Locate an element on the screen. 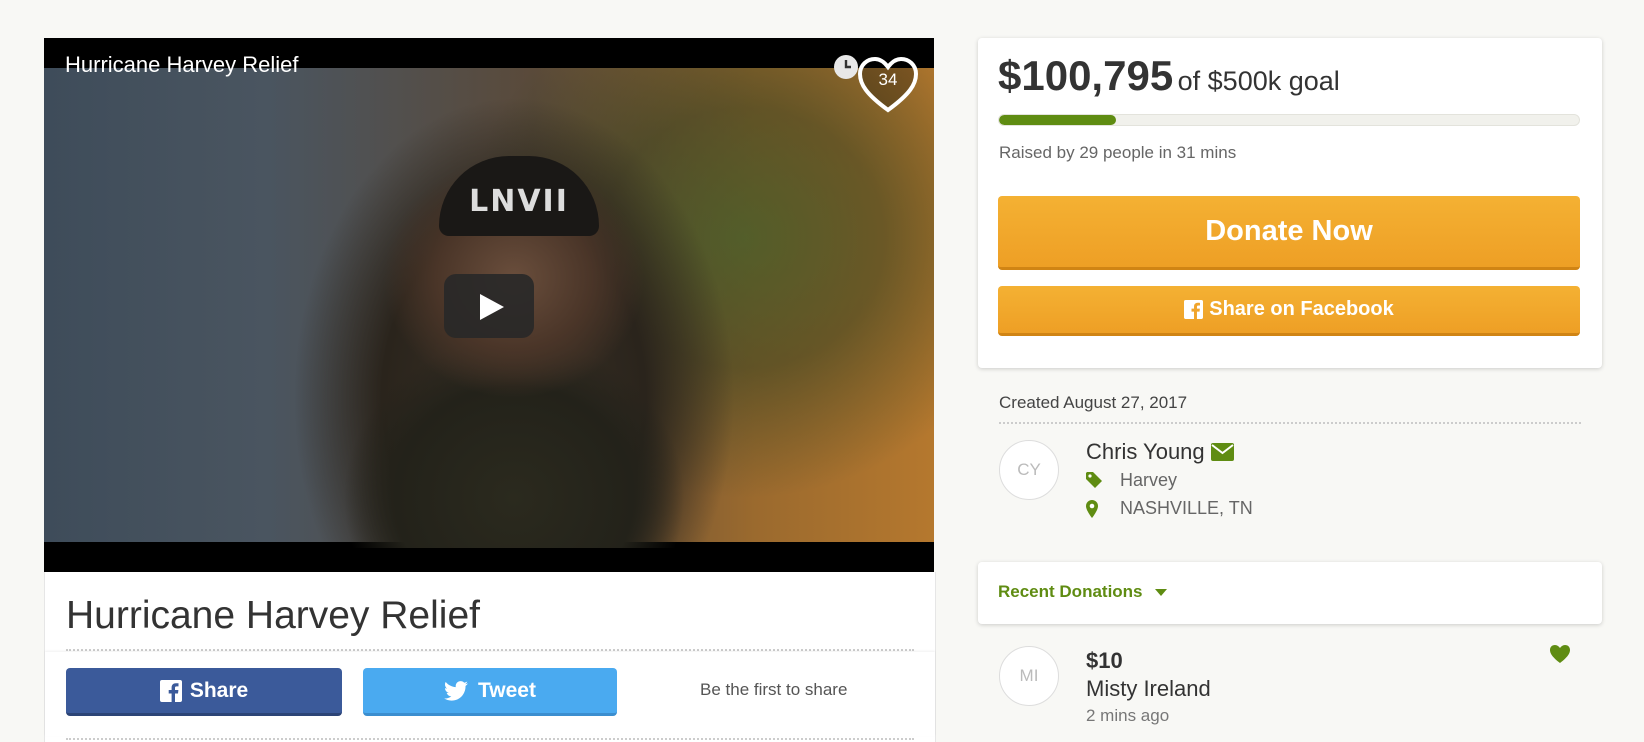 The image size is (1644, 742). category-row: Harvey is located at coordinates (1131, 480).